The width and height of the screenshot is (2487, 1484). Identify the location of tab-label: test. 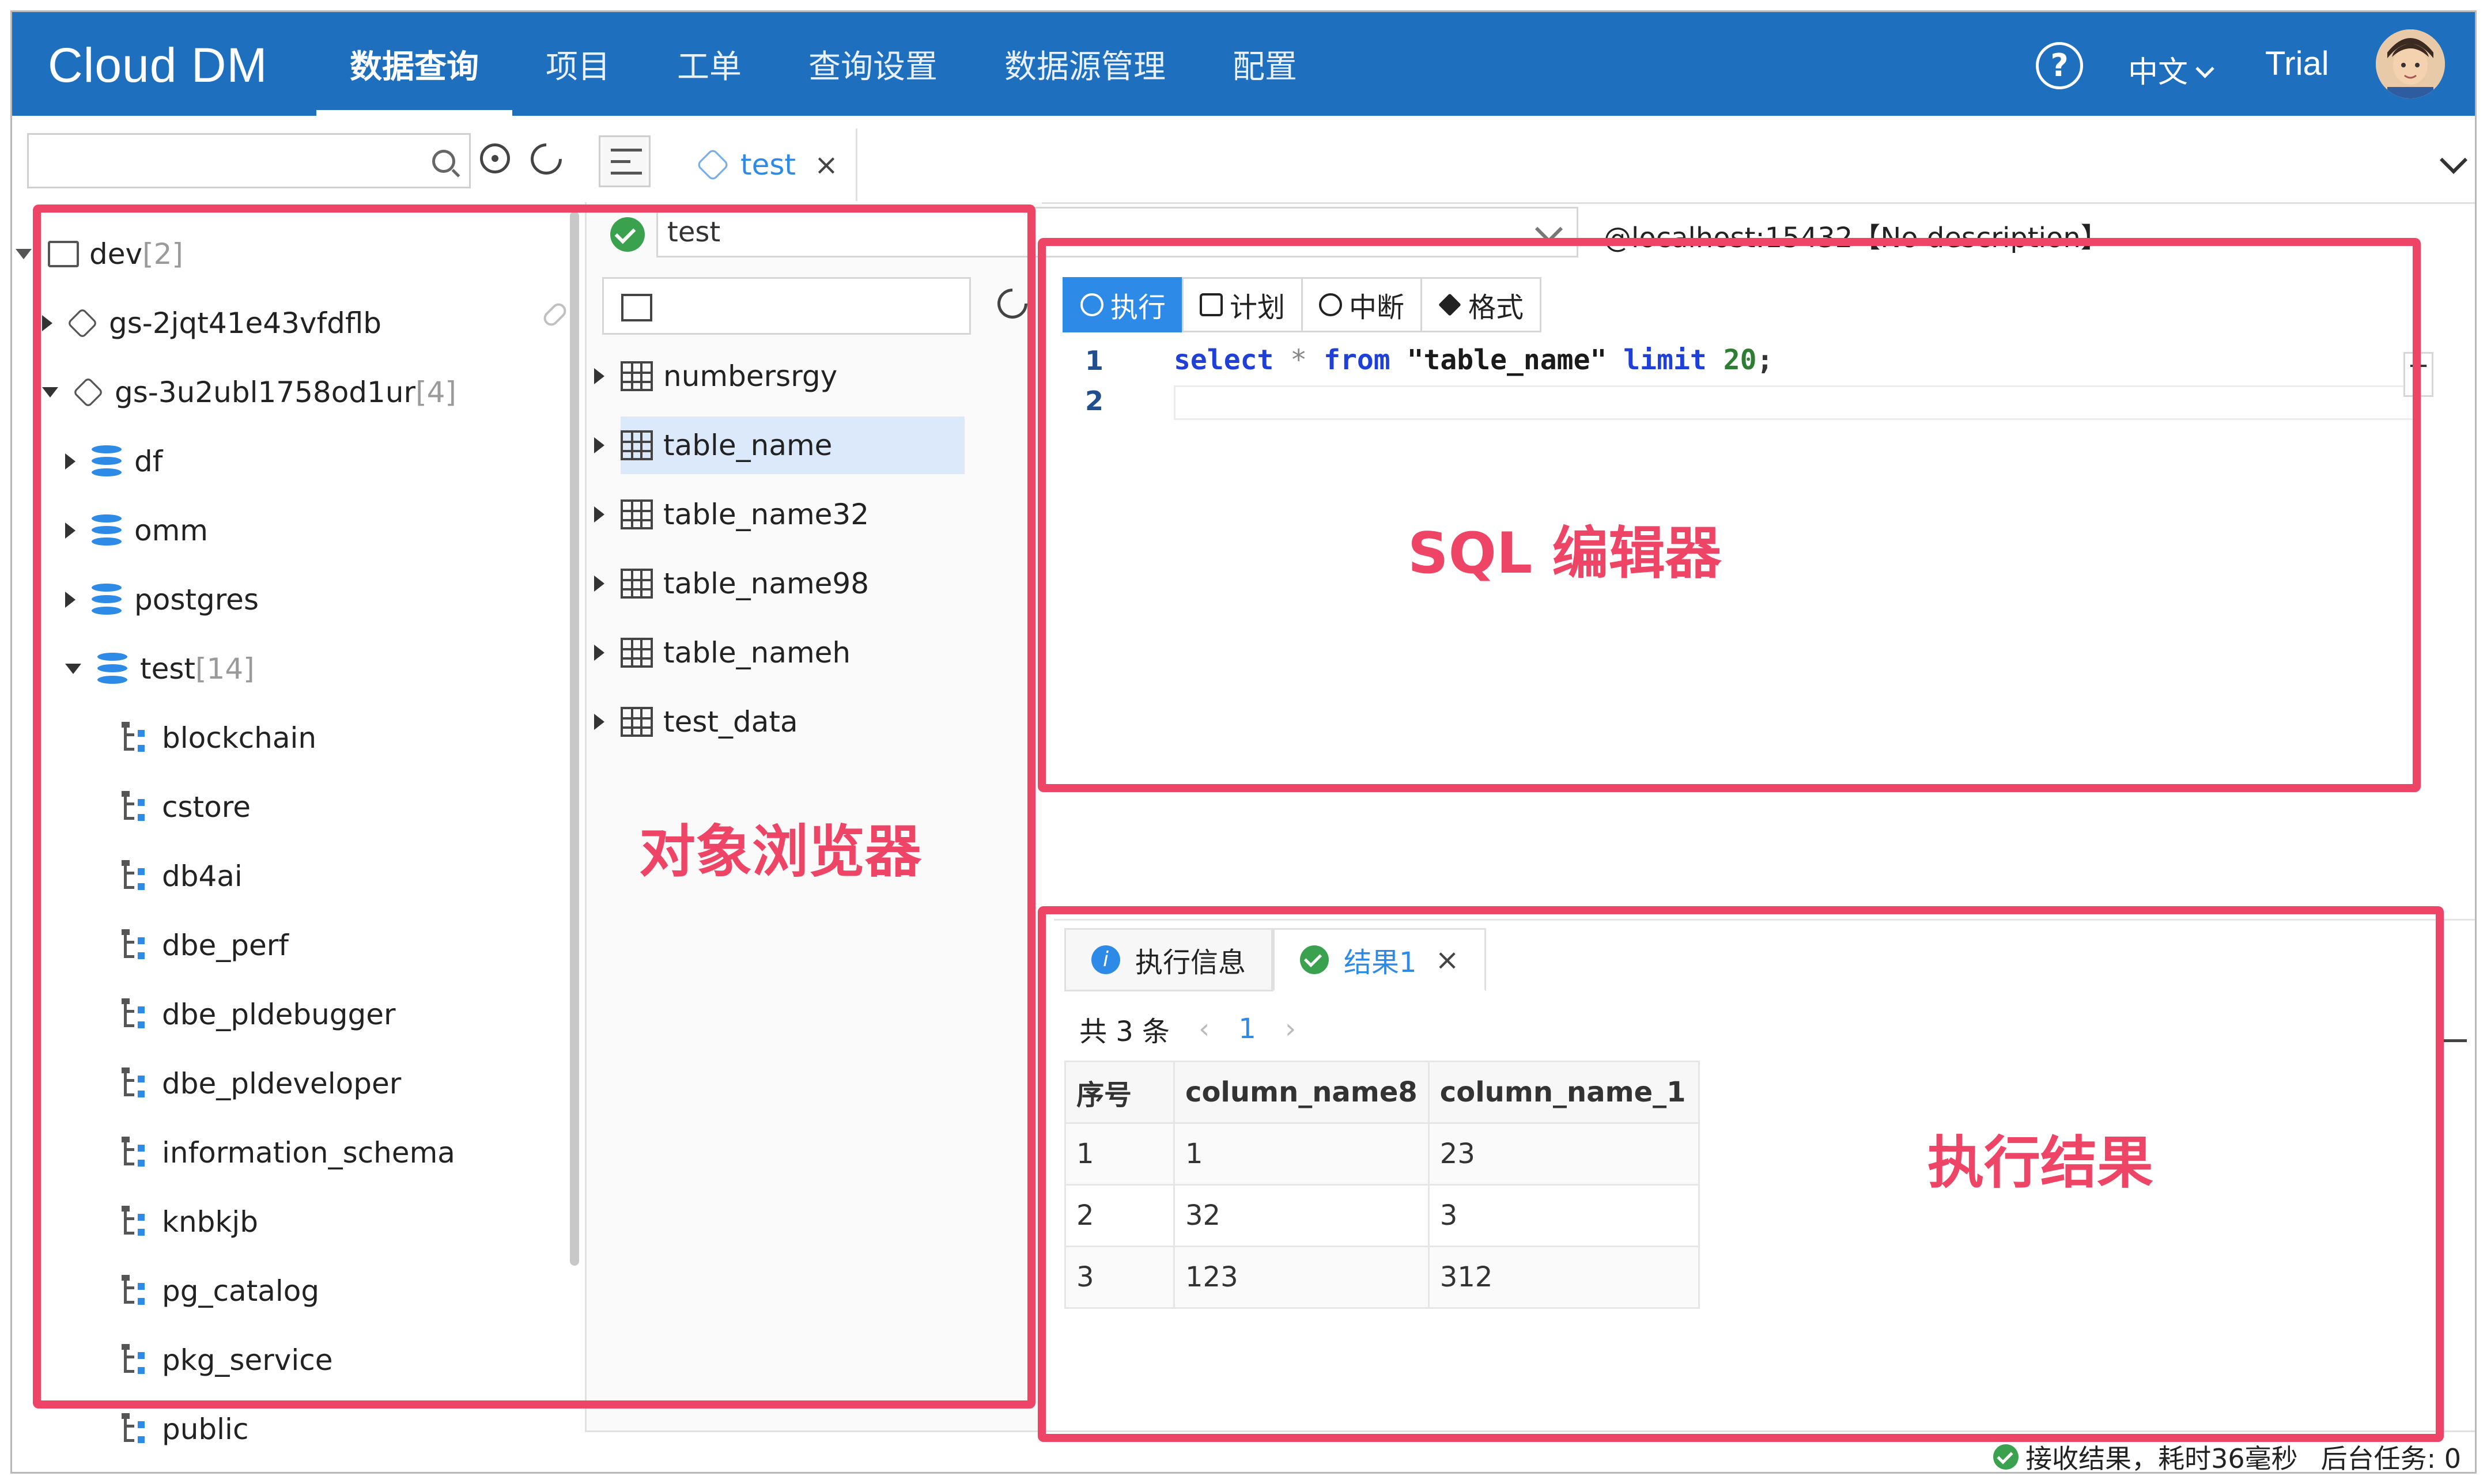
(768, 164).